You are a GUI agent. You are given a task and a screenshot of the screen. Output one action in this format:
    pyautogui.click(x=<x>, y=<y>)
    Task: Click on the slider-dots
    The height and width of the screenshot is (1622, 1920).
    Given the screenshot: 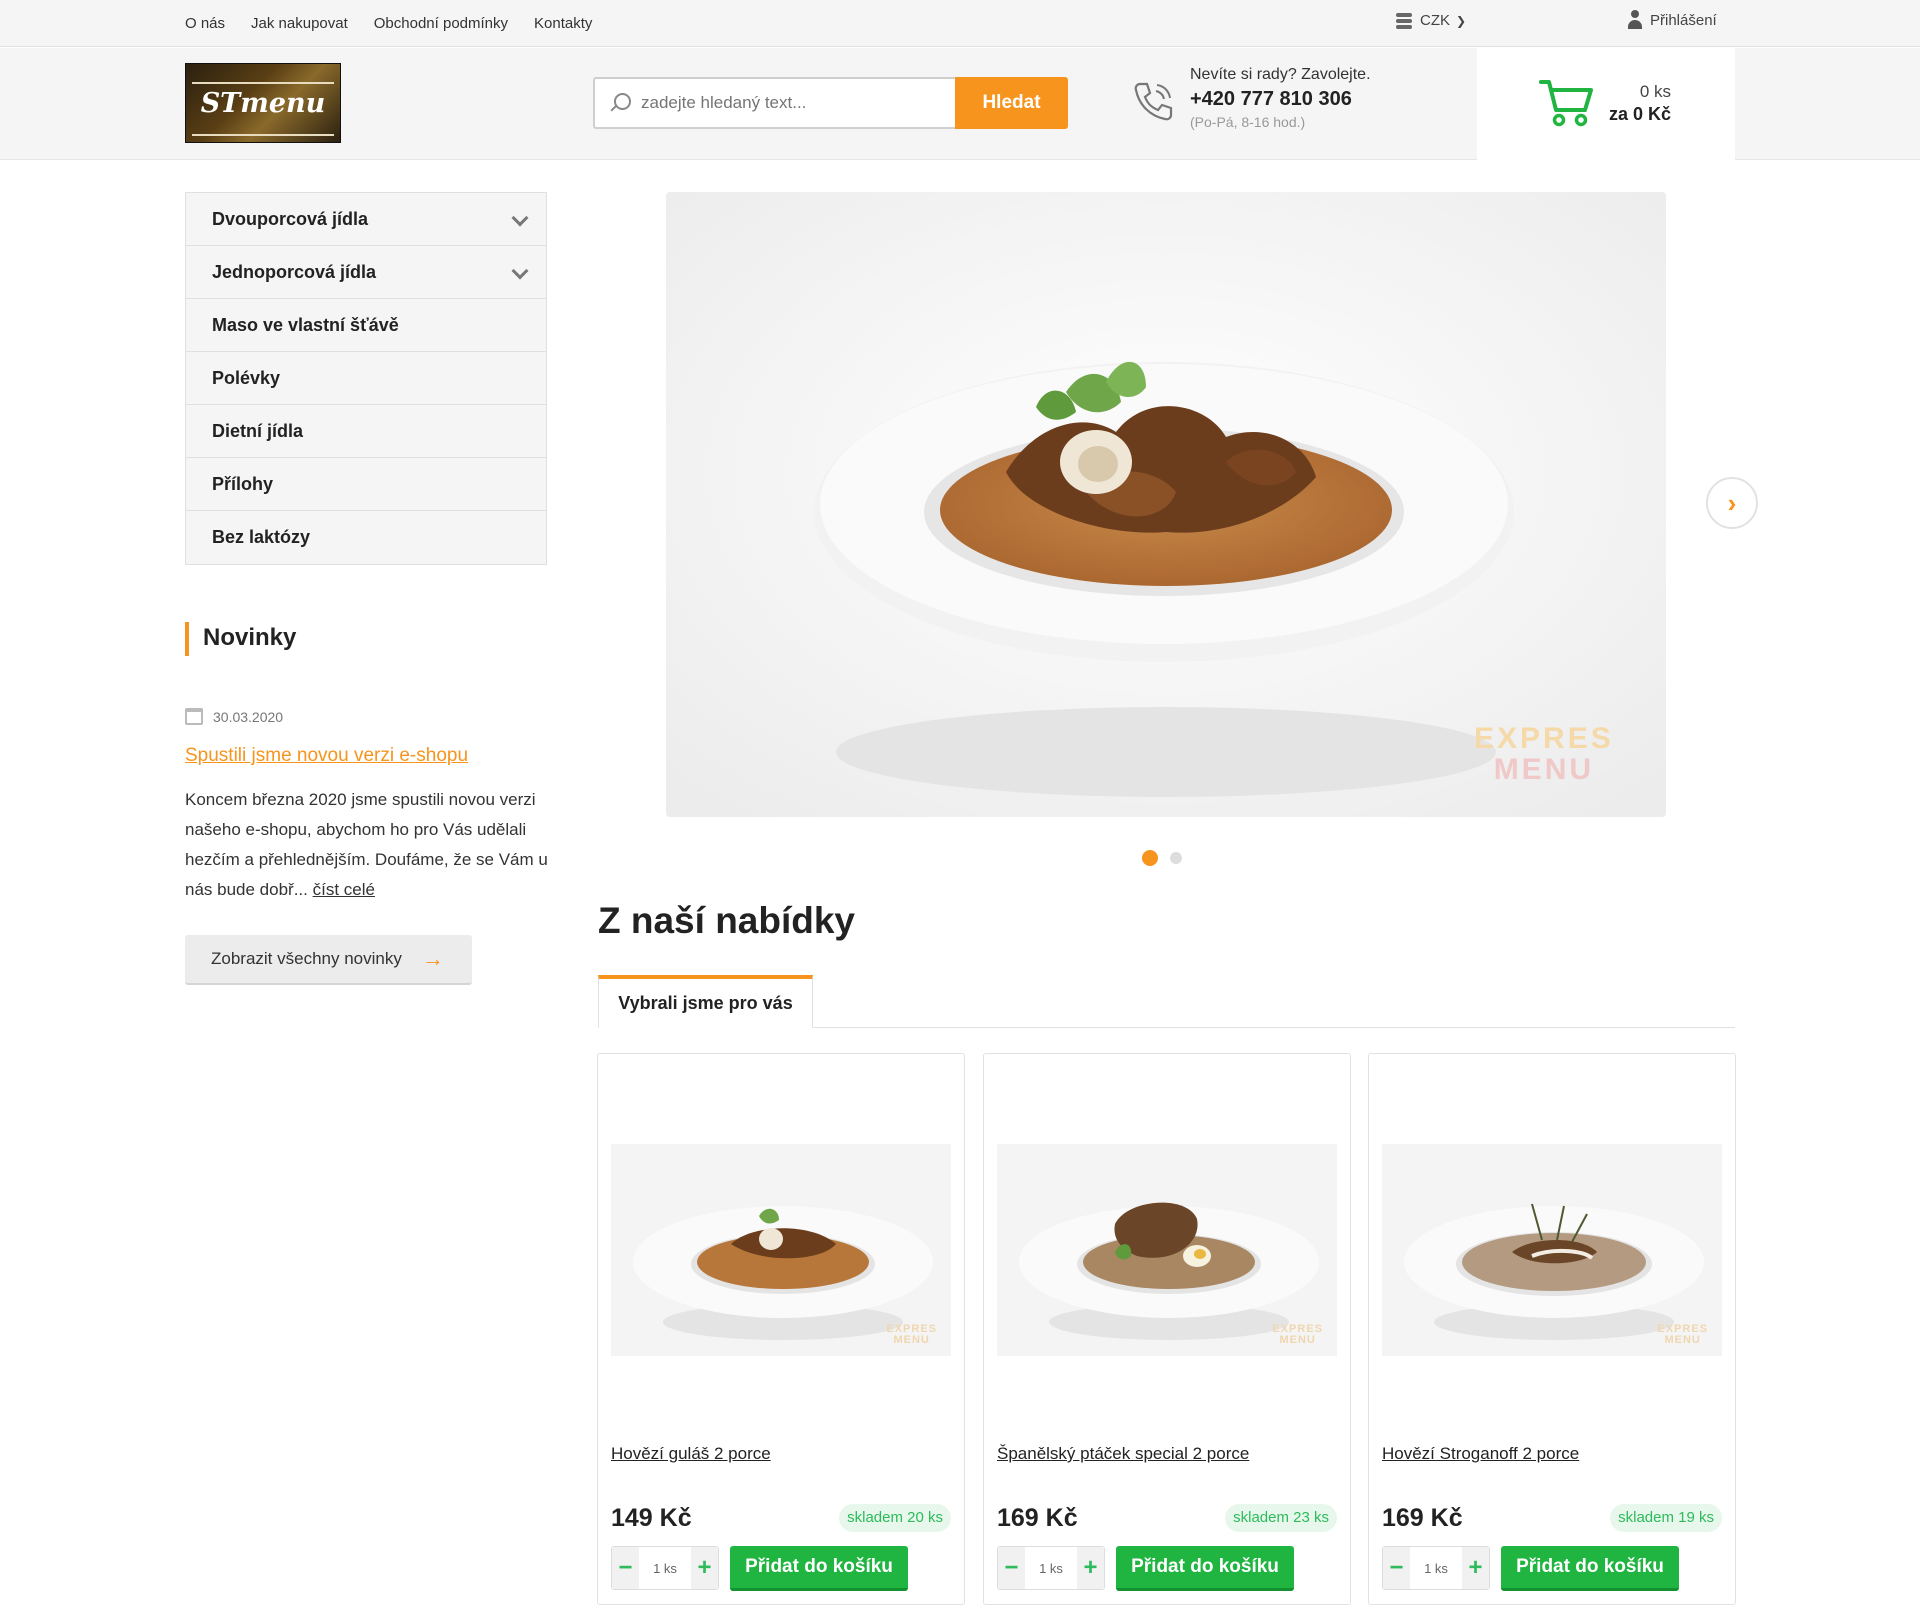 What is the action you would take?
    pyautogui.click(x=1162, y=858)
    